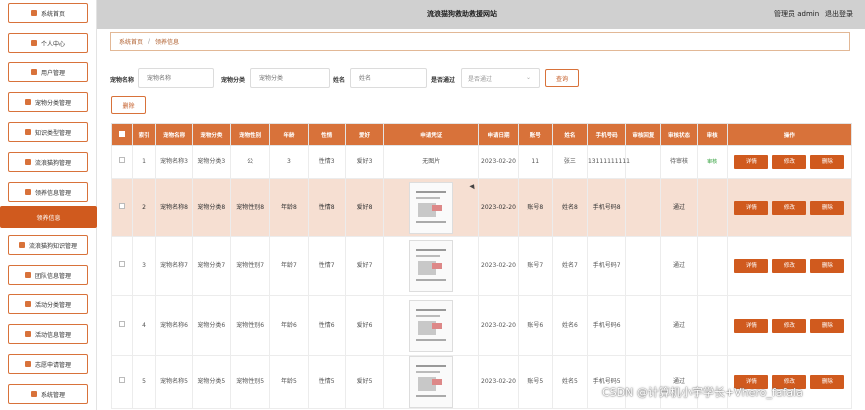 The width and height of the screenshot is (865, 410). Describe the element at coordinates (562, 78) in the screenshot. I see `query-button: 查询` at that location.